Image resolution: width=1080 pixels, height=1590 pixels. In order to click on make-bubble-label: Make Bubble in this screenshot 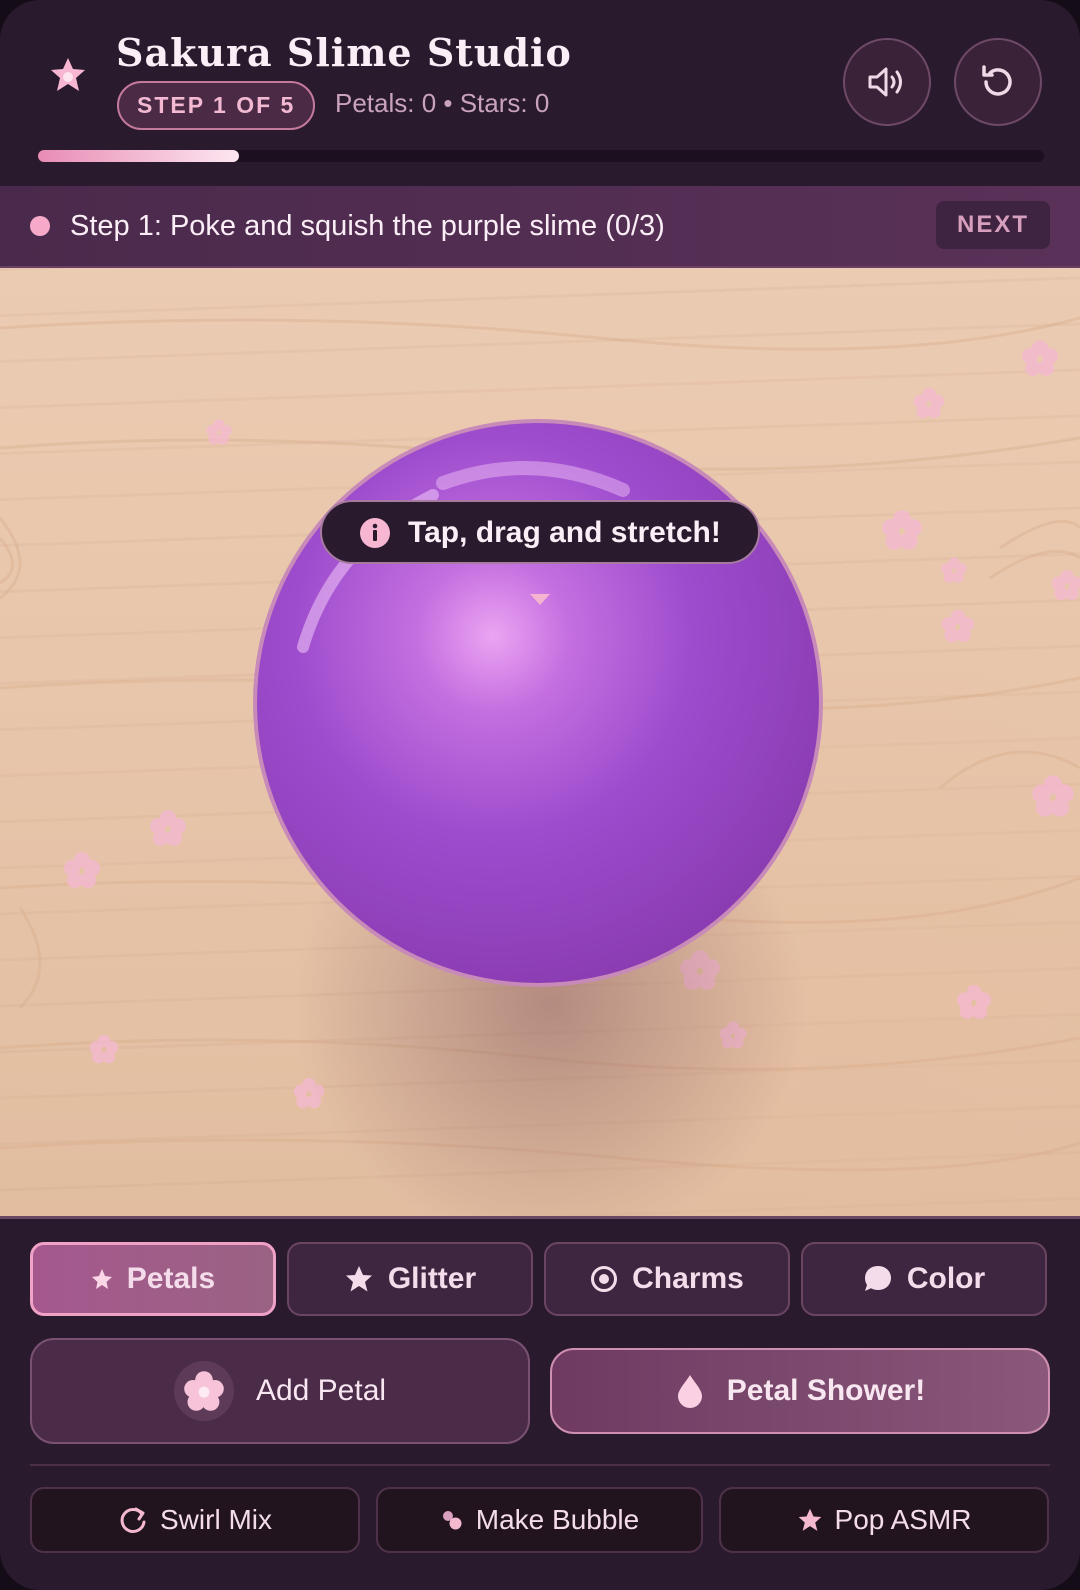, I will do `click(557, 1519)`.